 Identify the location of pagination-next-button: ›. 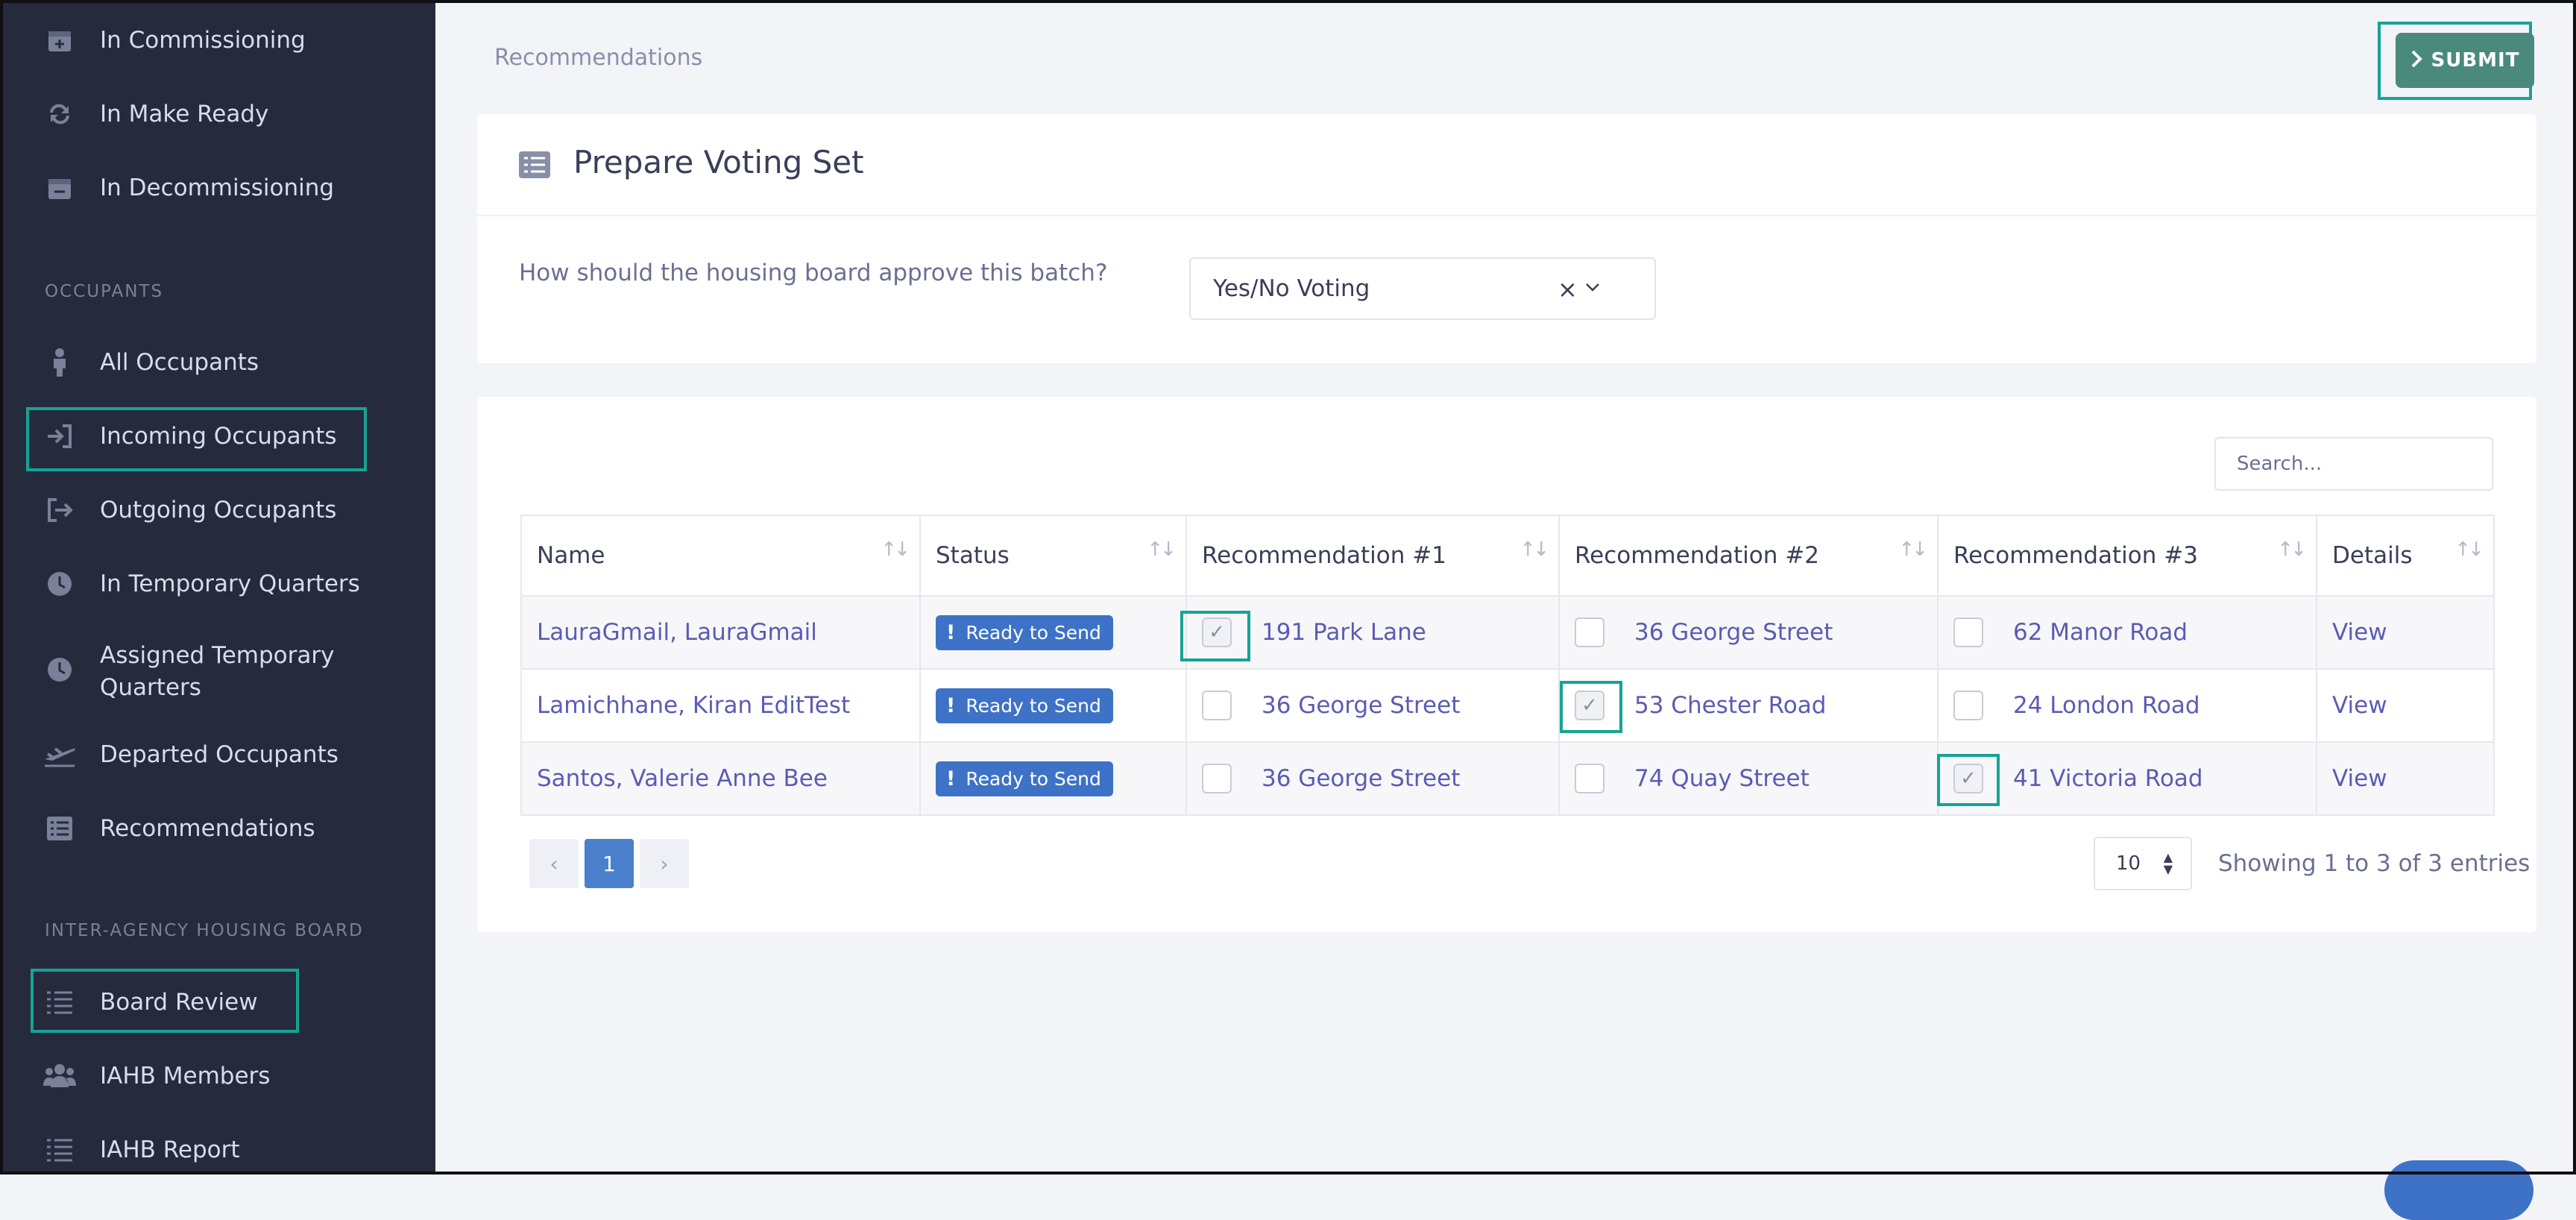
(664, 863).